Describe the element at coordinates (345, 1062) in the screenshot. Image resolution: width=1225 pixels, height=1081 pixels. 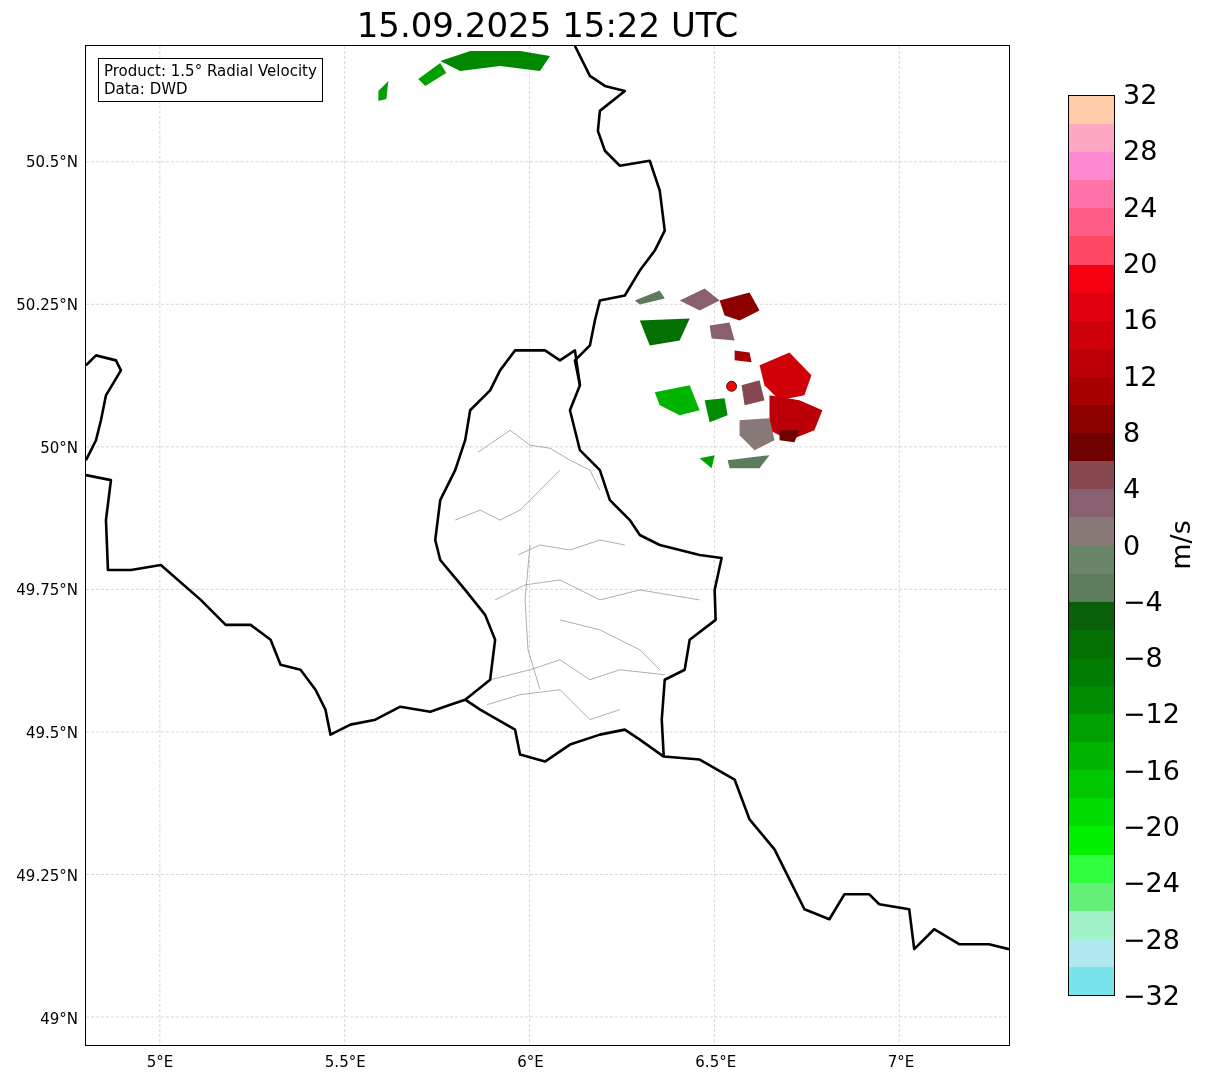
I see `axis-tick-label: 5.5°E` at that location.